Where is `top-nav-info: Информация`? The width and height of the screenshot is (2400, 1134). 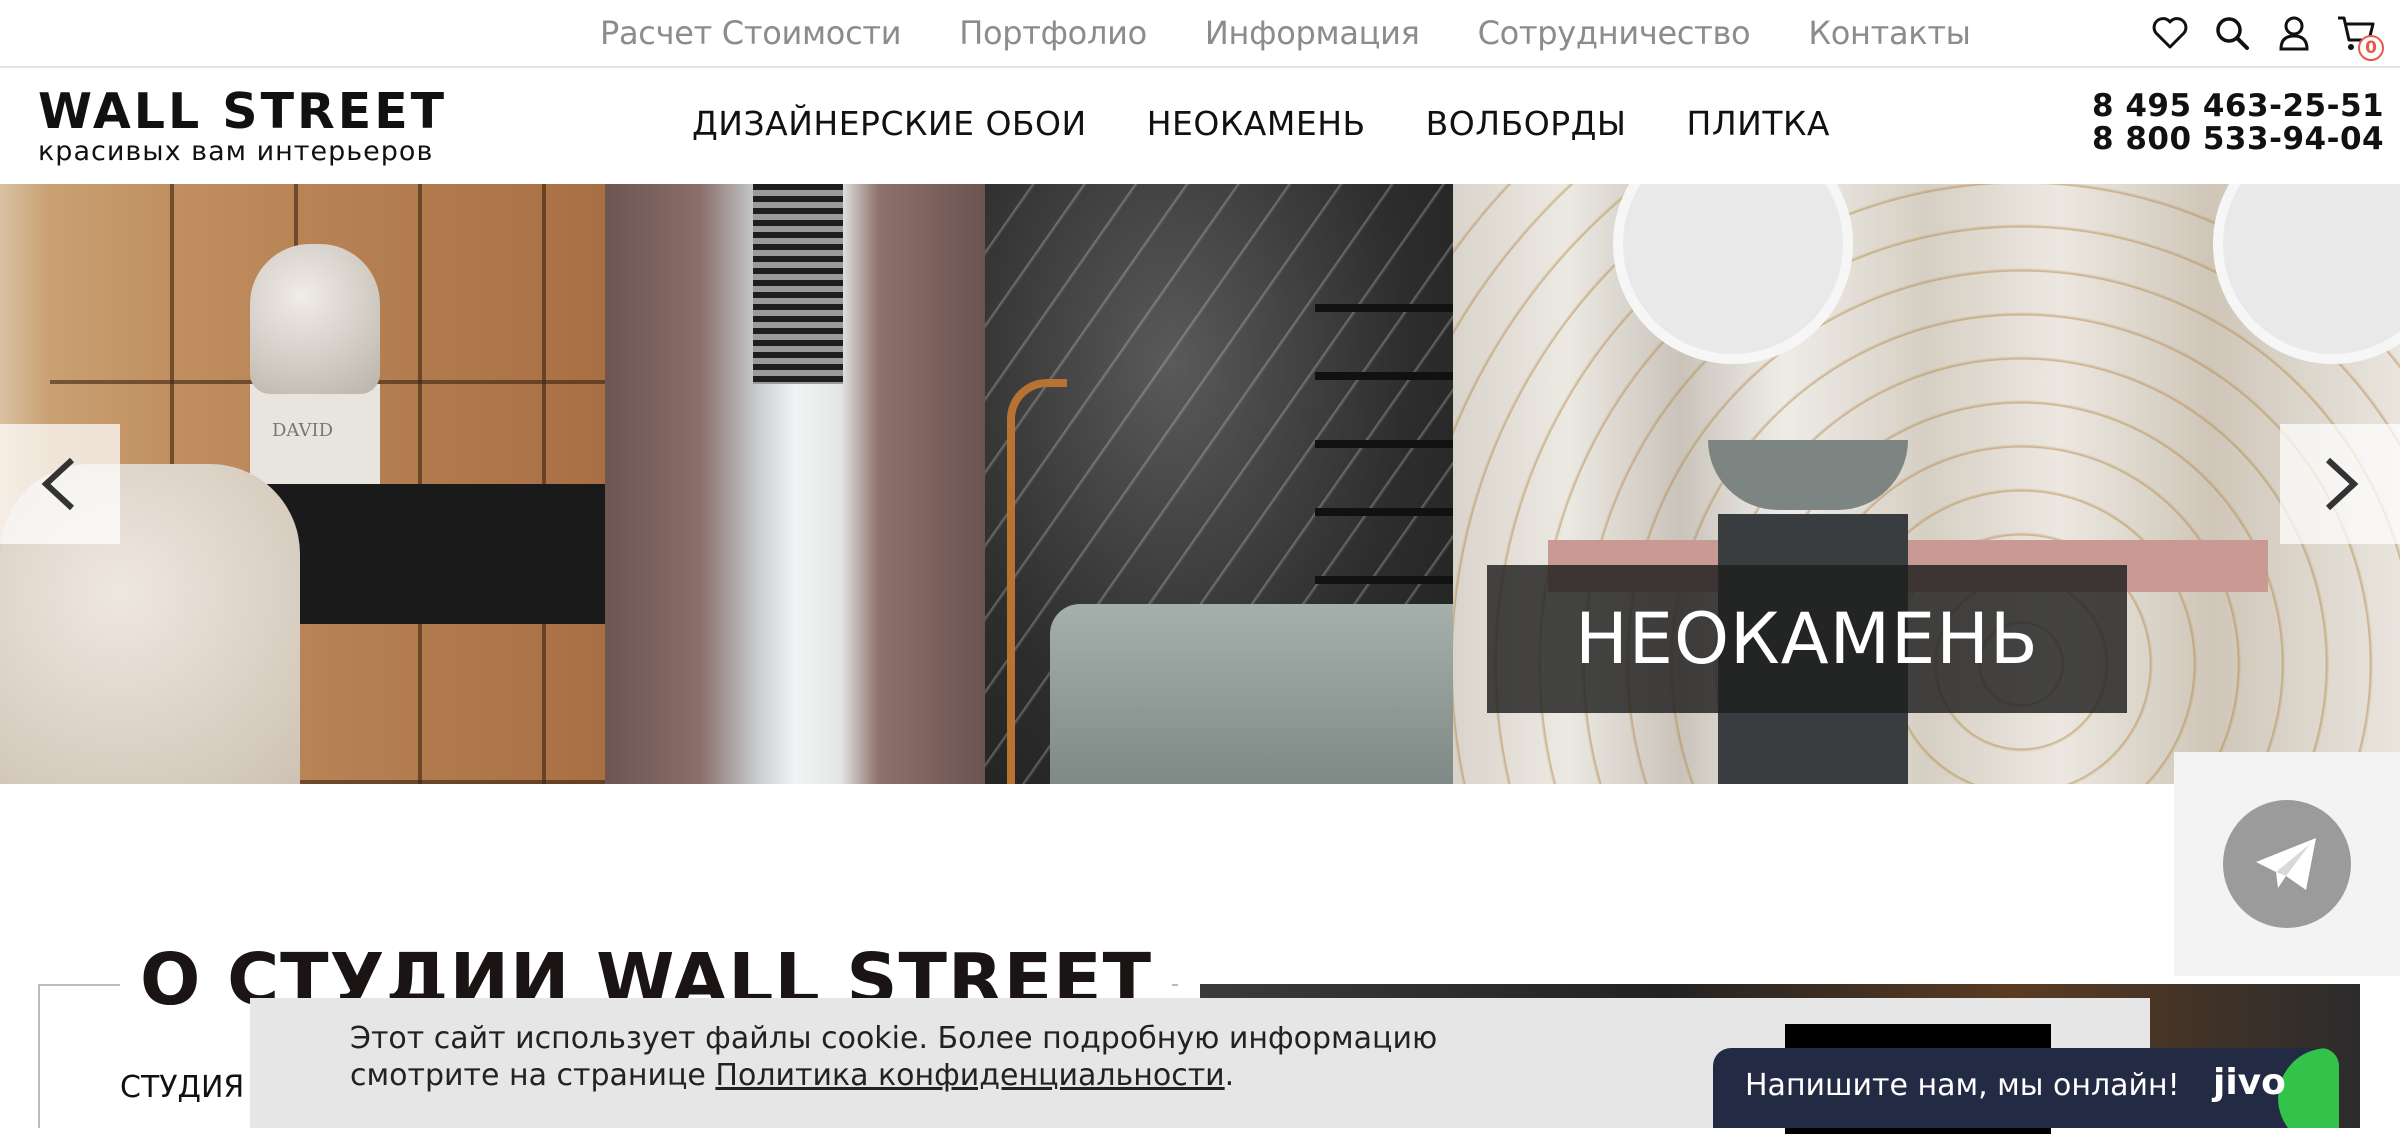 top-nav-info: Информация is located at coordinates (1312, 33).